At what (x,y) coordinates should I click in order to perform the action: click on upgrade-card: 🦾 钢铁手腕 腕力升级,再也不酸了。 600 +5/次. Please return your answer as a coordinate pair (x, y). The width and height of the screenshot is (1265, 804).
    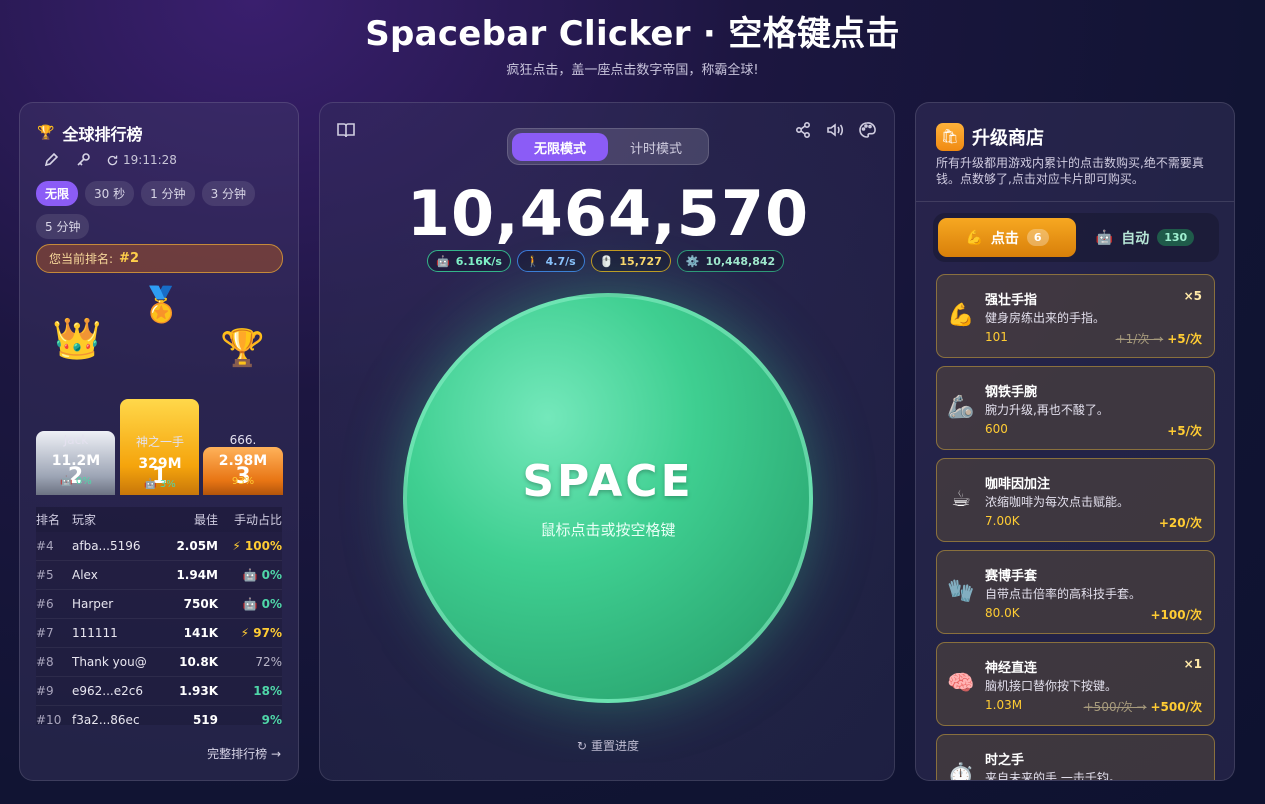
    Looking at the image, I should click on (1075, 408).